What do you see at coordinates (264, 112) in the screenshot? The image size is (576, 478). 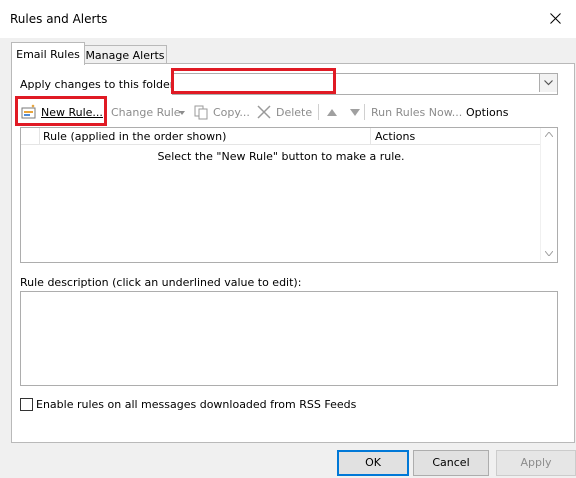 I see `delete-icon` at bounding box center [264, 112].